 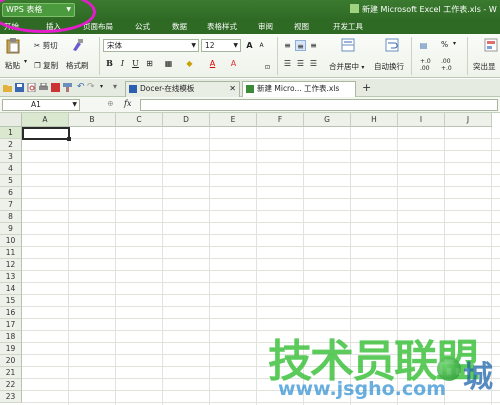 I want to click on paste-button, so click(x=13, y=46).